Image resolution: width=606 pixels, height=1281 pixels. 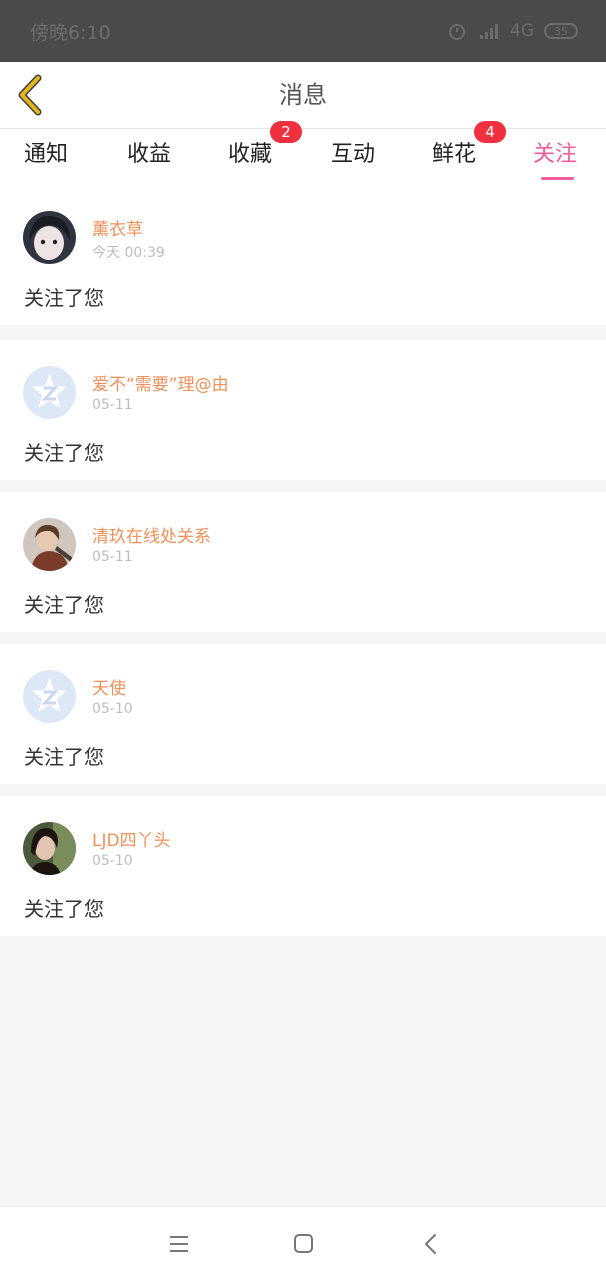 I want to click on battery-level: 35, so click(x=561, y=31).